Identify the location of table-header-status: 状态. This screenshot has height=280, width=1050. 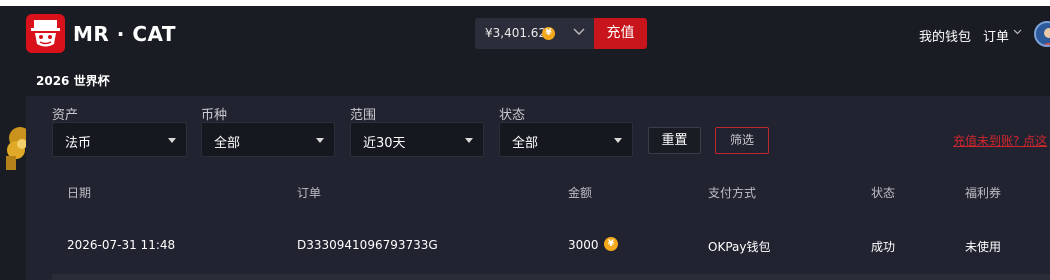
(883, 193).